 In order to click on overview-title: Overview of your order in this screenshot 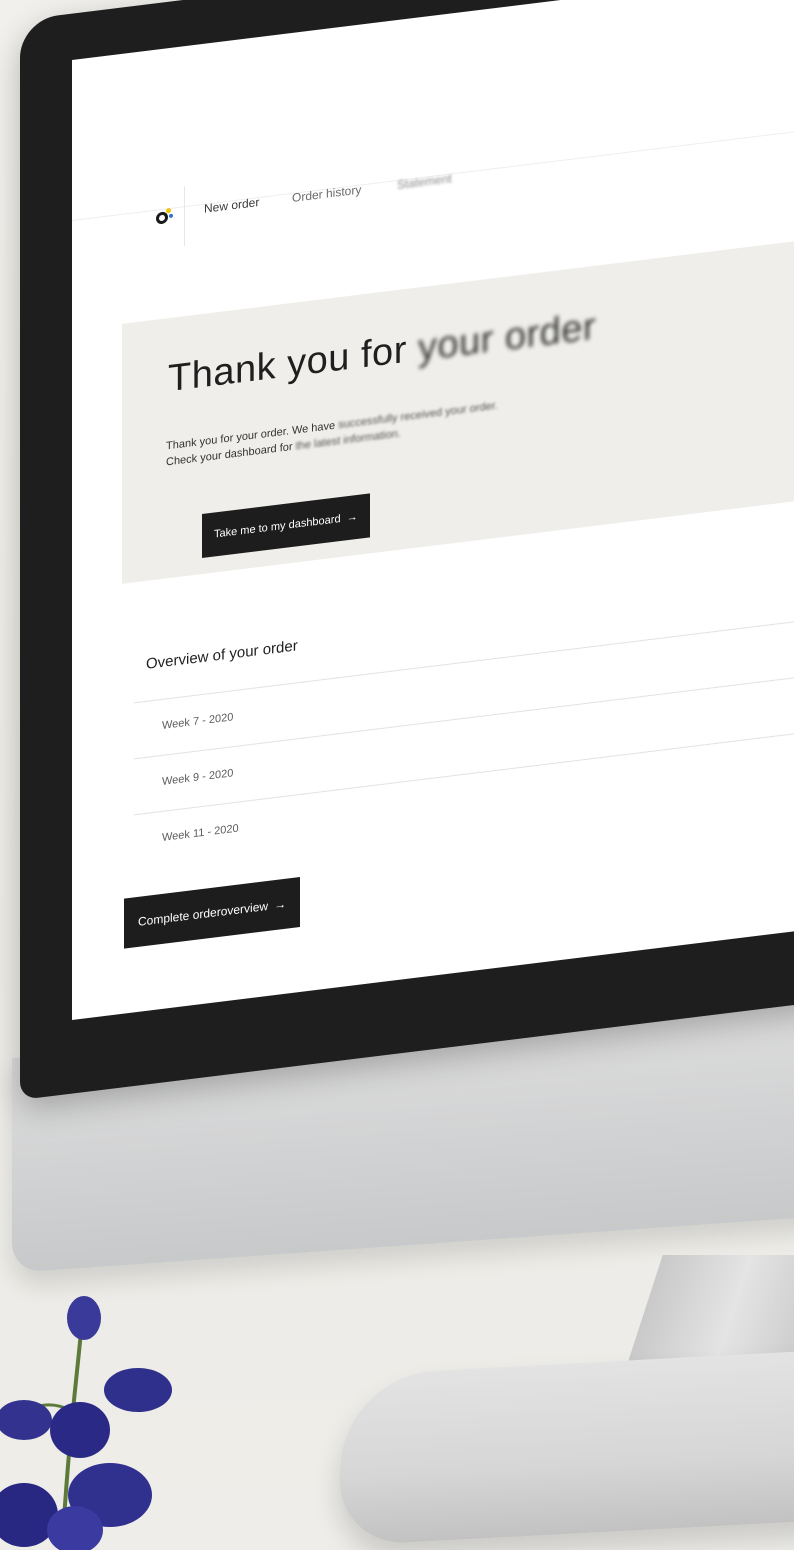, I will do `click(222, 655)`.